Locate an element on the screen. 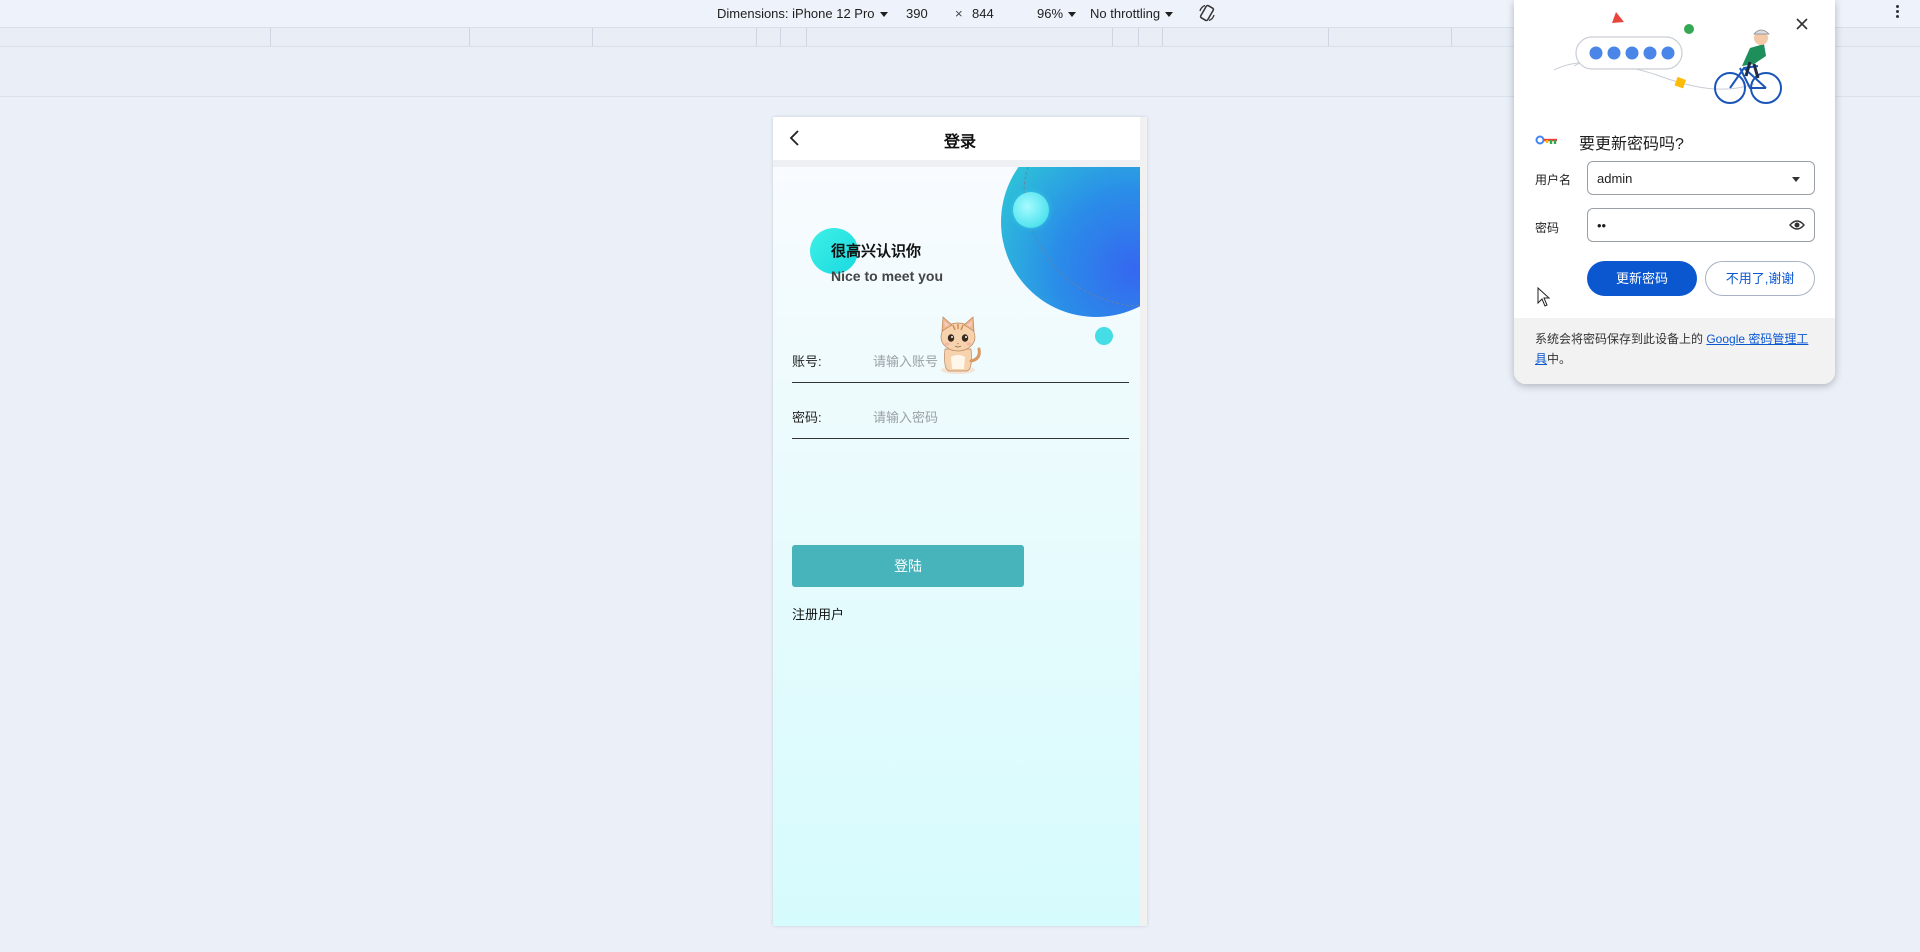 The image size is (1920, 952). page-title: 登录 is located at coordinates (959, 142).